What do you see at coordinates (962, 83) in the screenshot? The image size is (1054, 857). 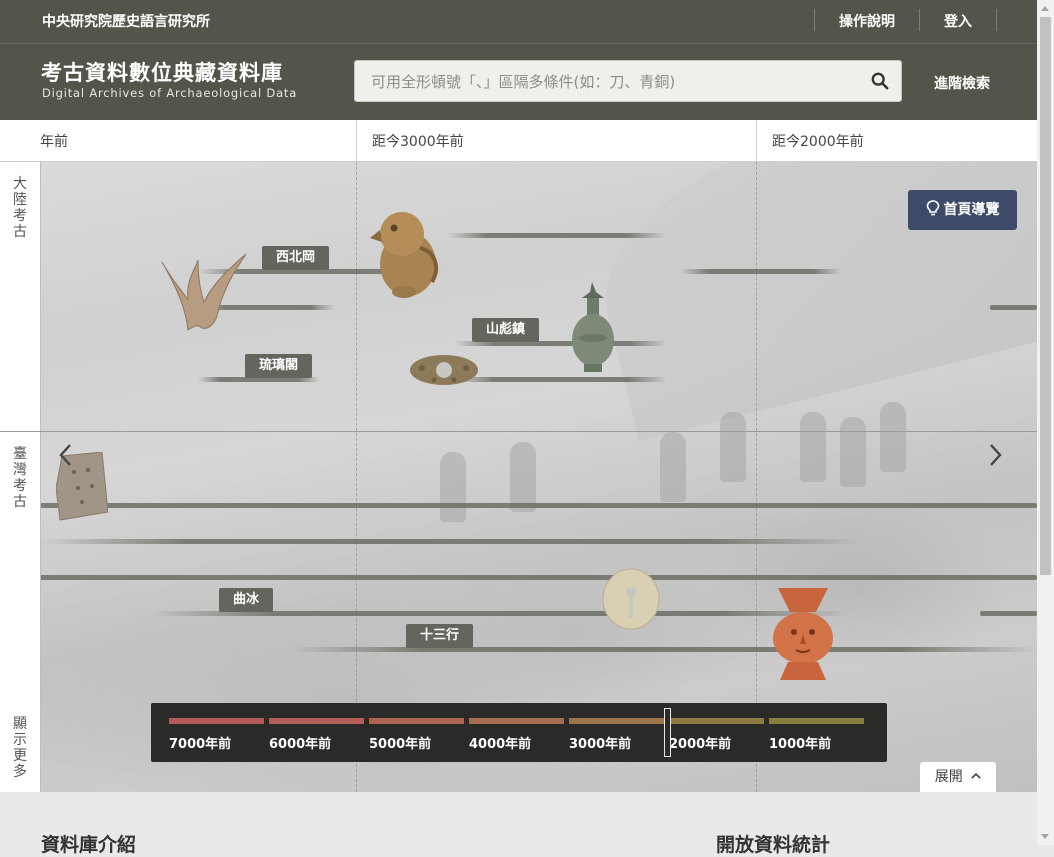 I see `advanced-search-link: 進階檢索` at bounding box center [962, 83].